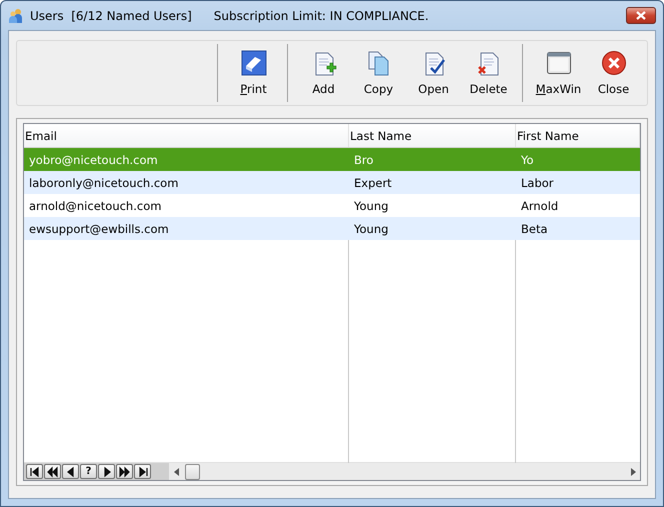  I want to click on table-cell-text: laboronly@nicetouch.com, so click(104, 183).